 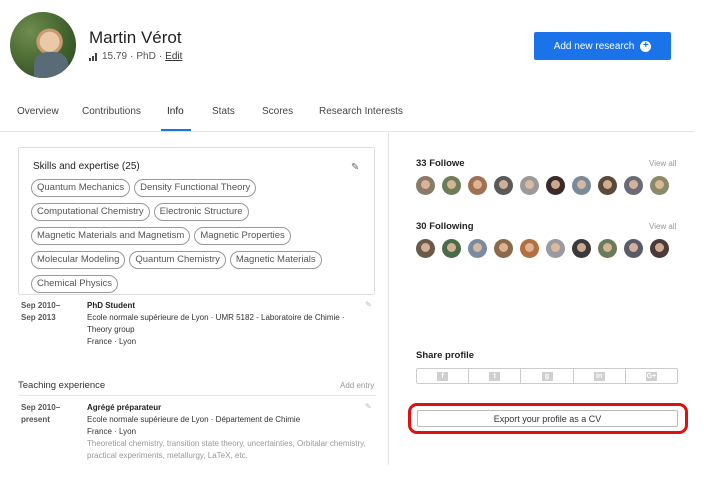 I want to click on following-view-all-link: View all, so click(x=662, y=226).